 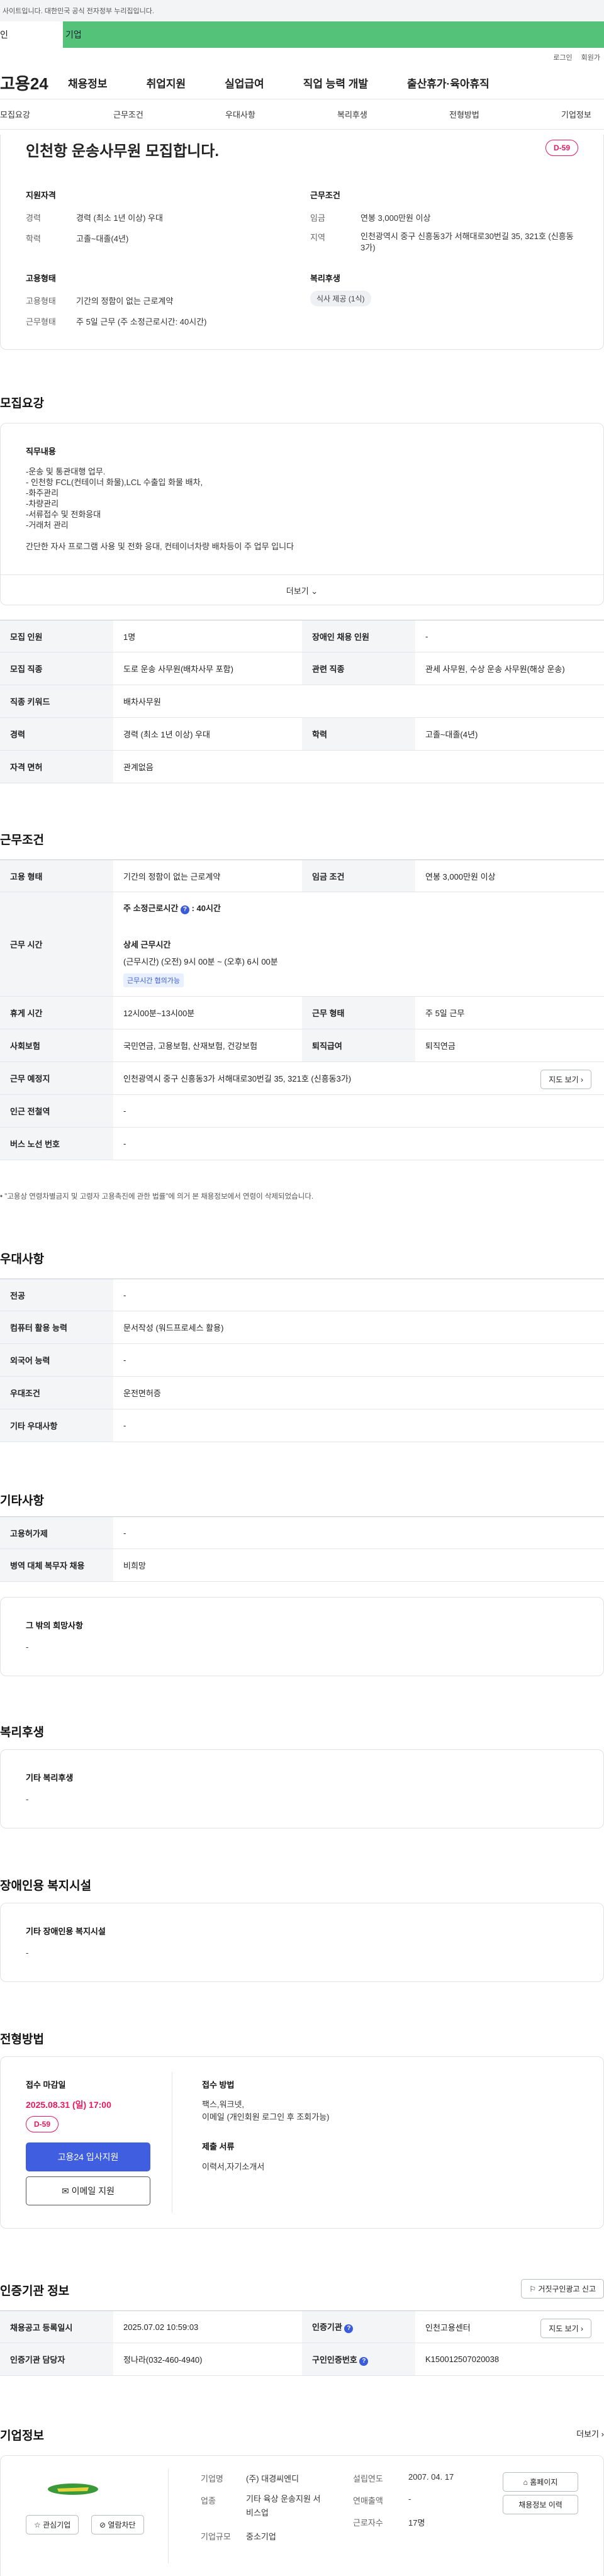 What do you see at coordinates (590, 2433) in the screenshot?
I see `company-more-link: 더보기 ›` at bounding box center [590, 2433].